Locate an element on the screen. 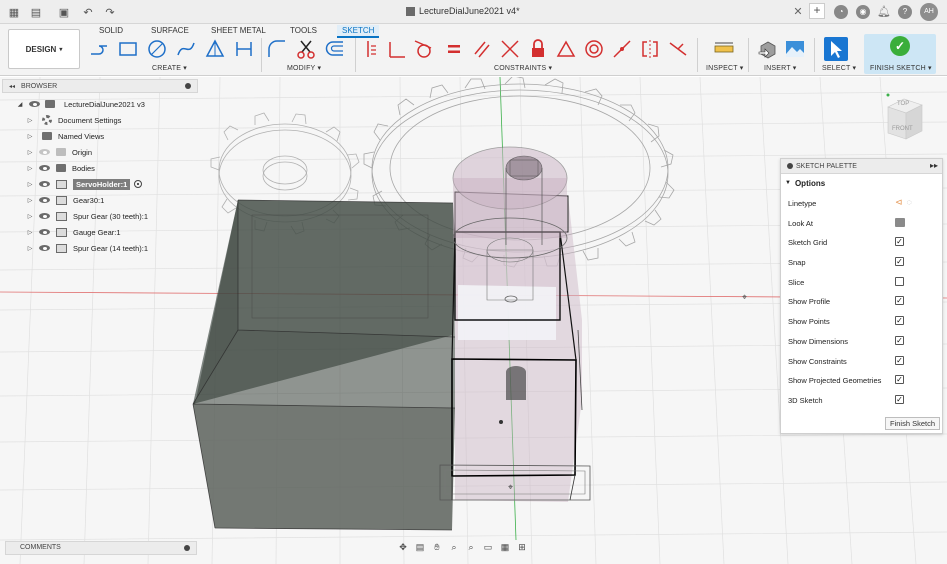  show-projected-geometries-checkbox: ✓ is located at coordinates (899, 379).